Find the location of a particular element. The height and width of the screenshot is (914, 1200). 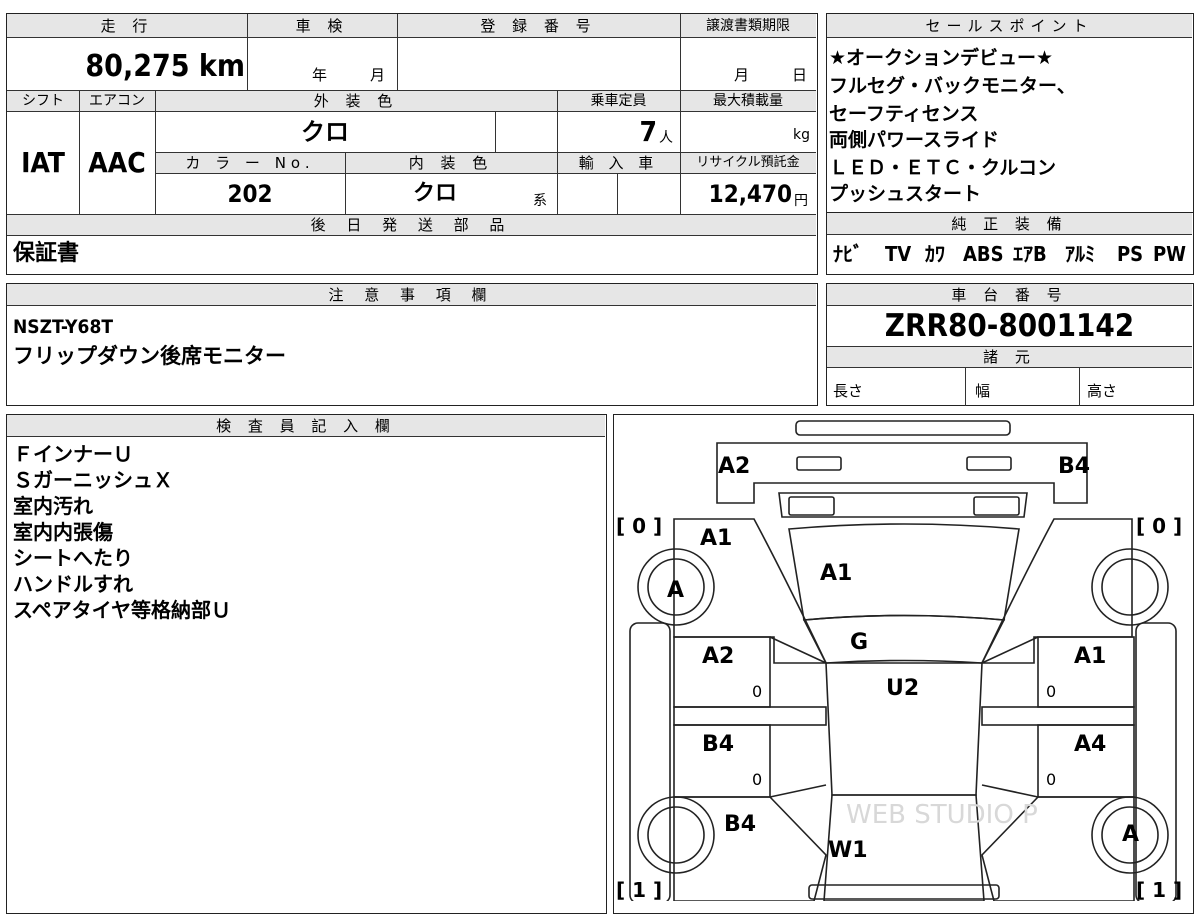

sales-line: 両側パワースライド is located at coordinates (914, 140).